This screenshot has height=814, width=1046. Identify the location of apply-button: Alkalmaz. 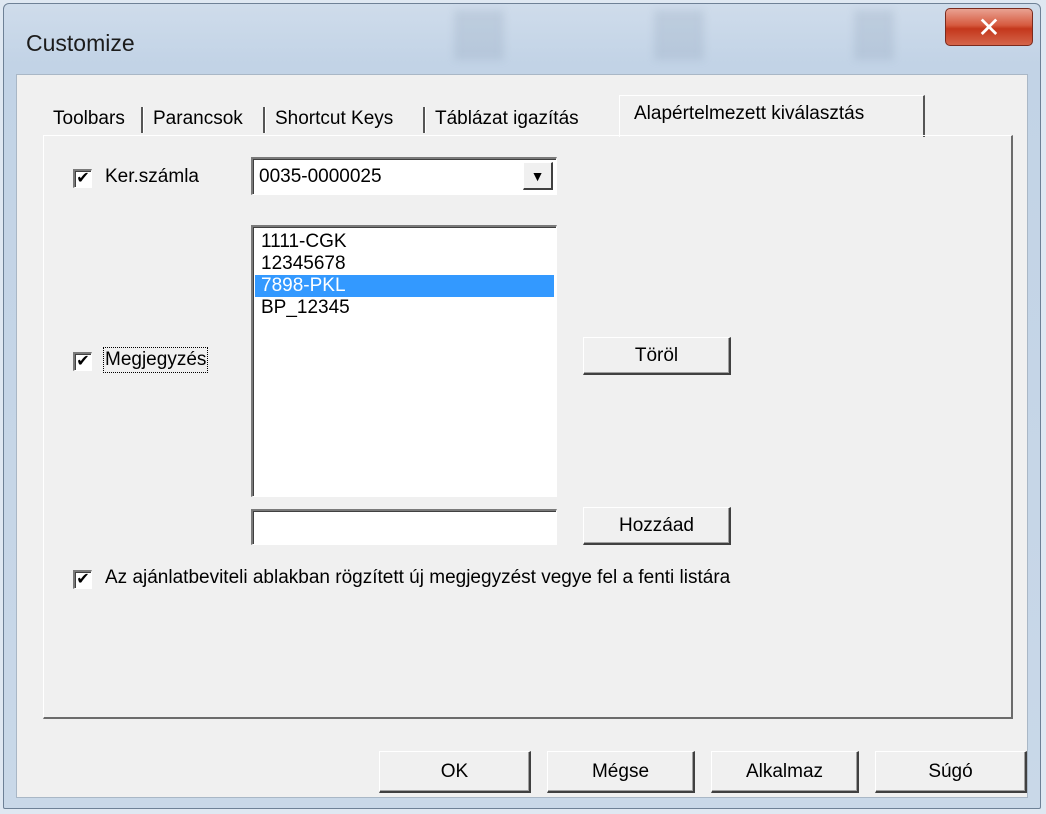
(785, 772).